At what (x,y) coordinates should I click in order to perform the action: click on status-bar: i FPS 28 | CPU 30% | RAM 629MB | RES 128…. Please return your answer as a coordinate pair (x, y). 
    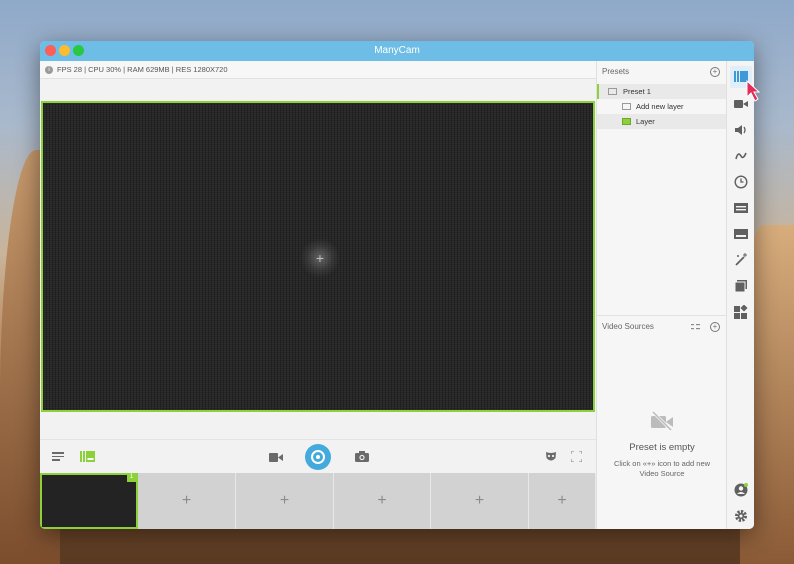
    Looking at the image, I should click on (318, 70).